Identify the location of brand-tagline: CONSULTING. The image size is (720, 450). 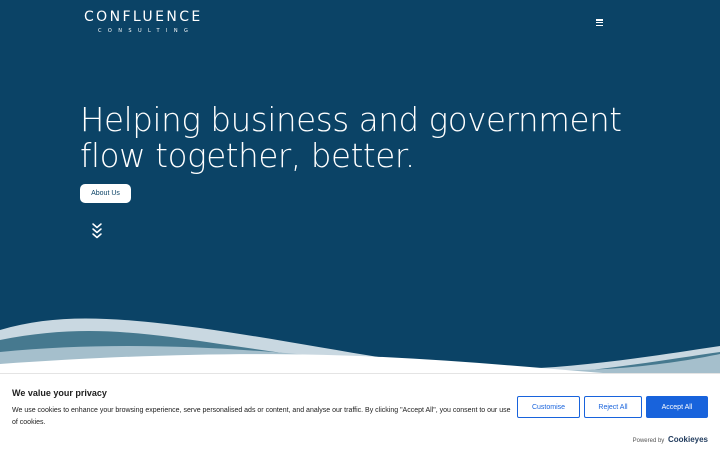
(146, 31).